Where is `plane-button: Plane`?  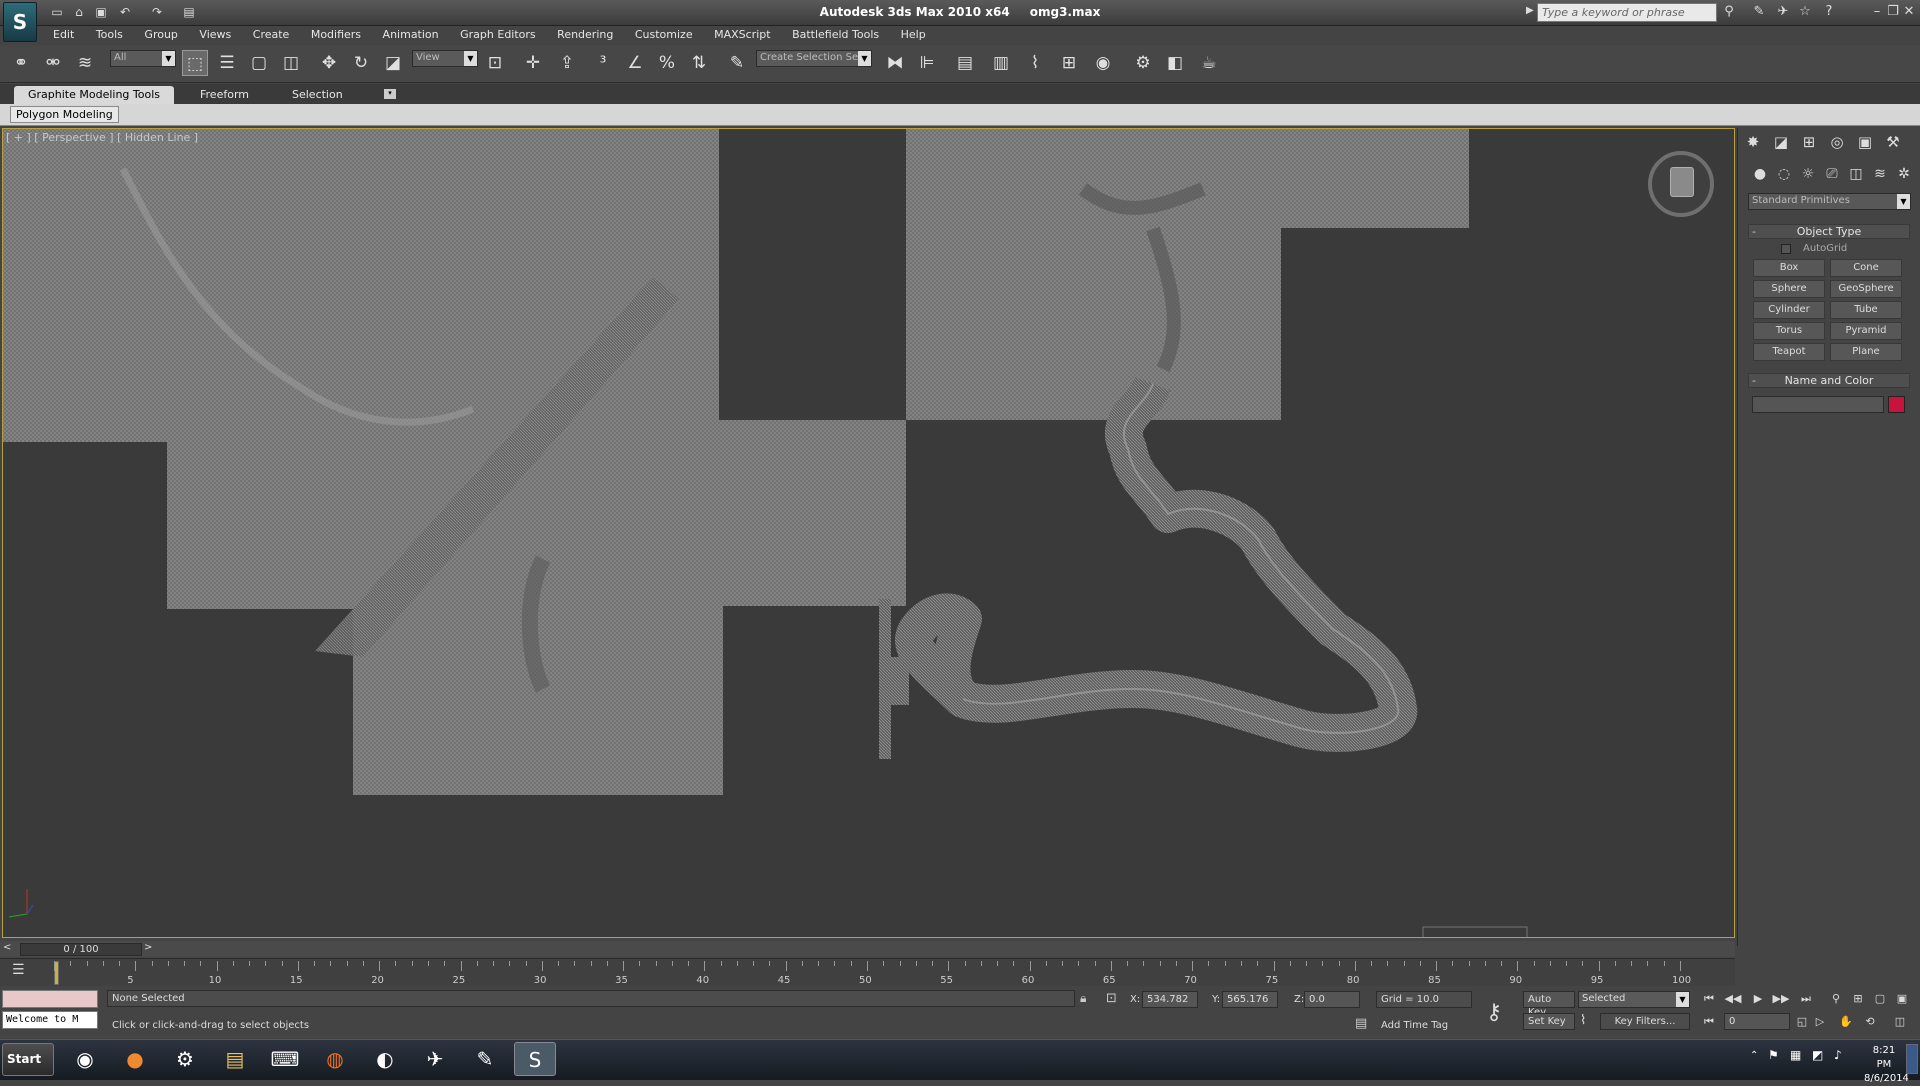
plane-button: Plane is located at coordinates (1866, 352).